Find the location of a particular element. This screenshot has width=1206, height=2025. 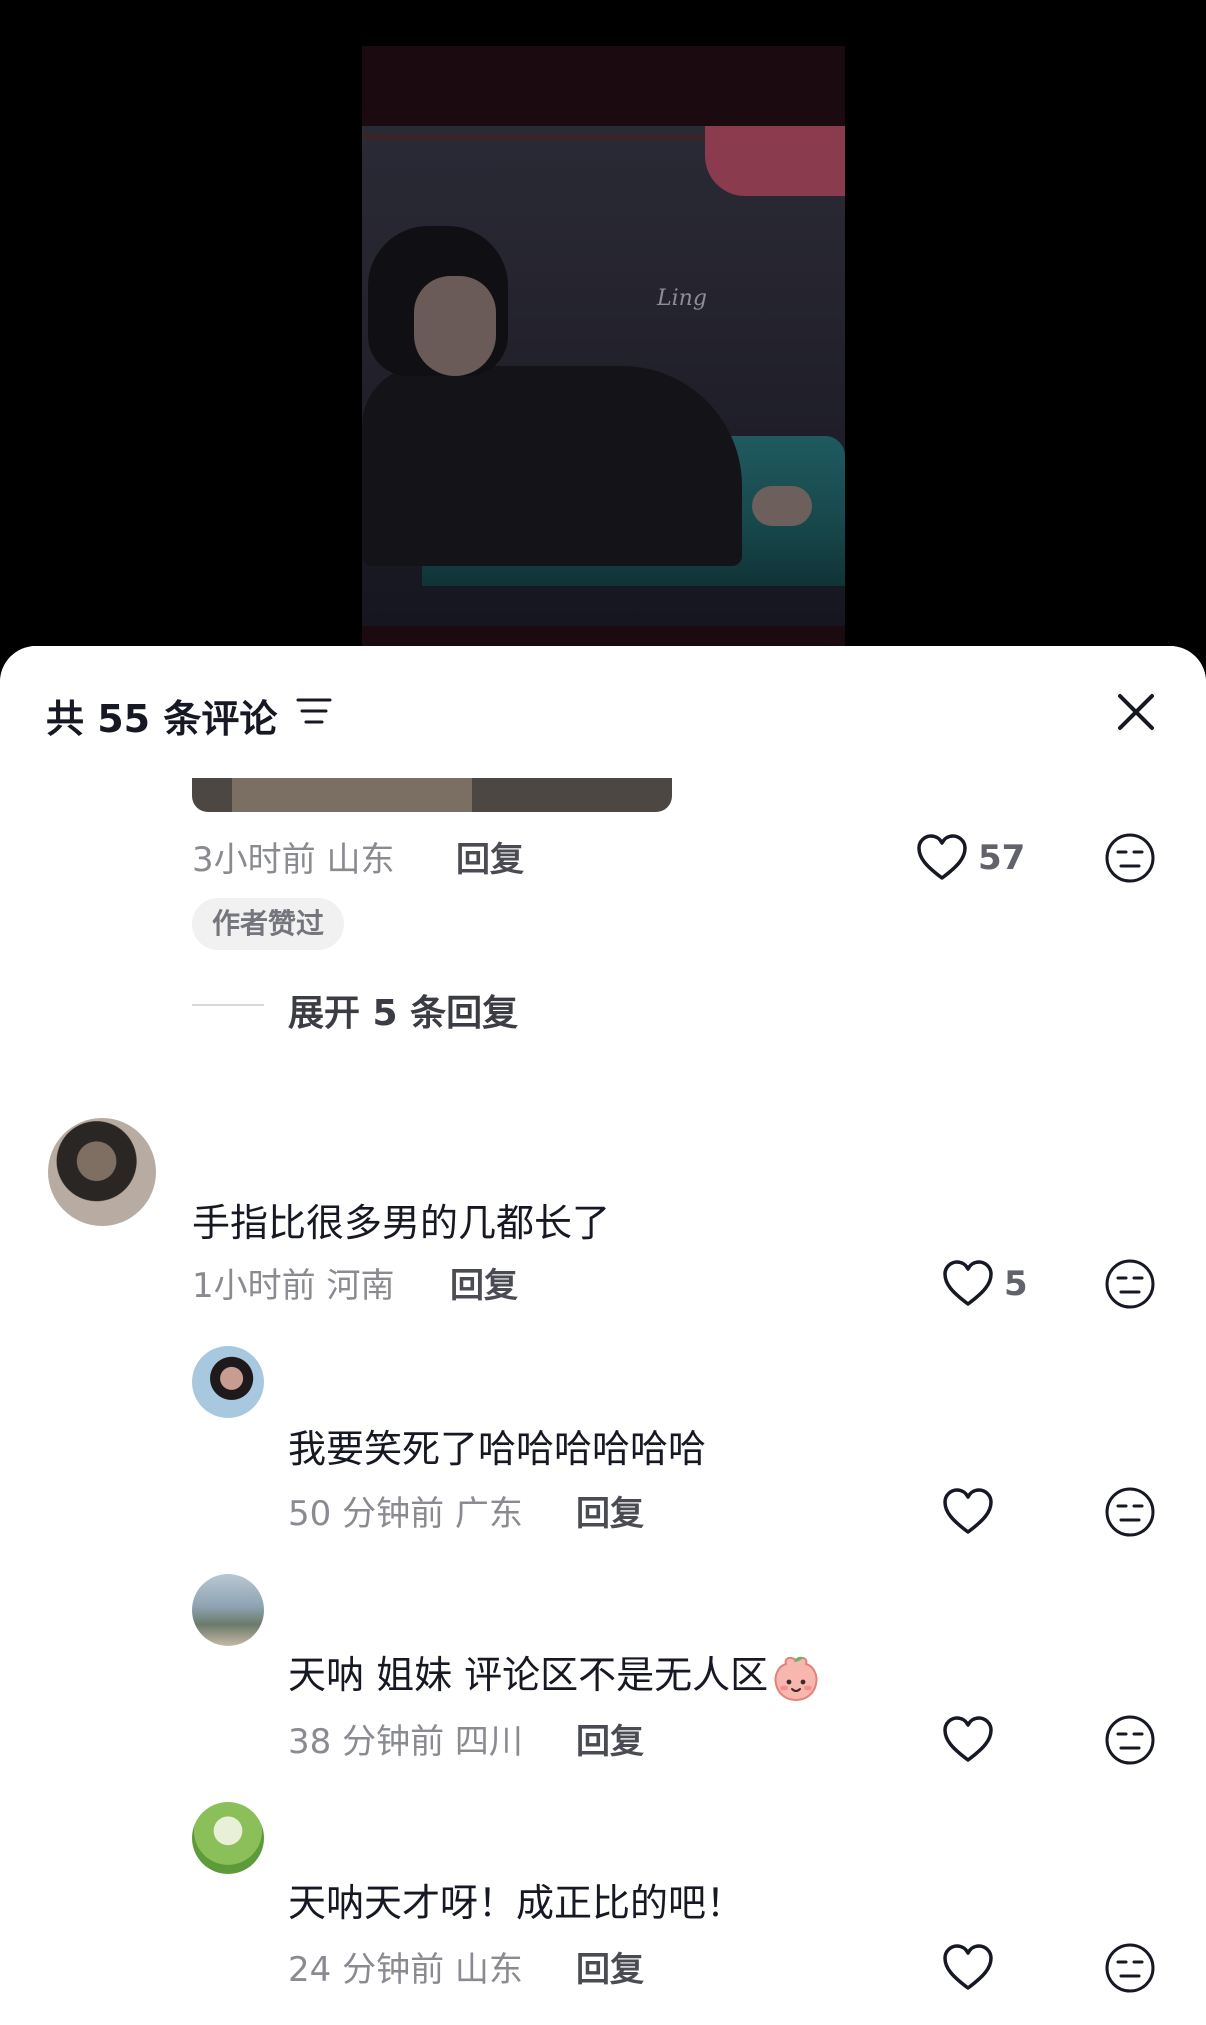

reply-meta: 38 分钟前 四川 is located at coordinates (405, 1738).